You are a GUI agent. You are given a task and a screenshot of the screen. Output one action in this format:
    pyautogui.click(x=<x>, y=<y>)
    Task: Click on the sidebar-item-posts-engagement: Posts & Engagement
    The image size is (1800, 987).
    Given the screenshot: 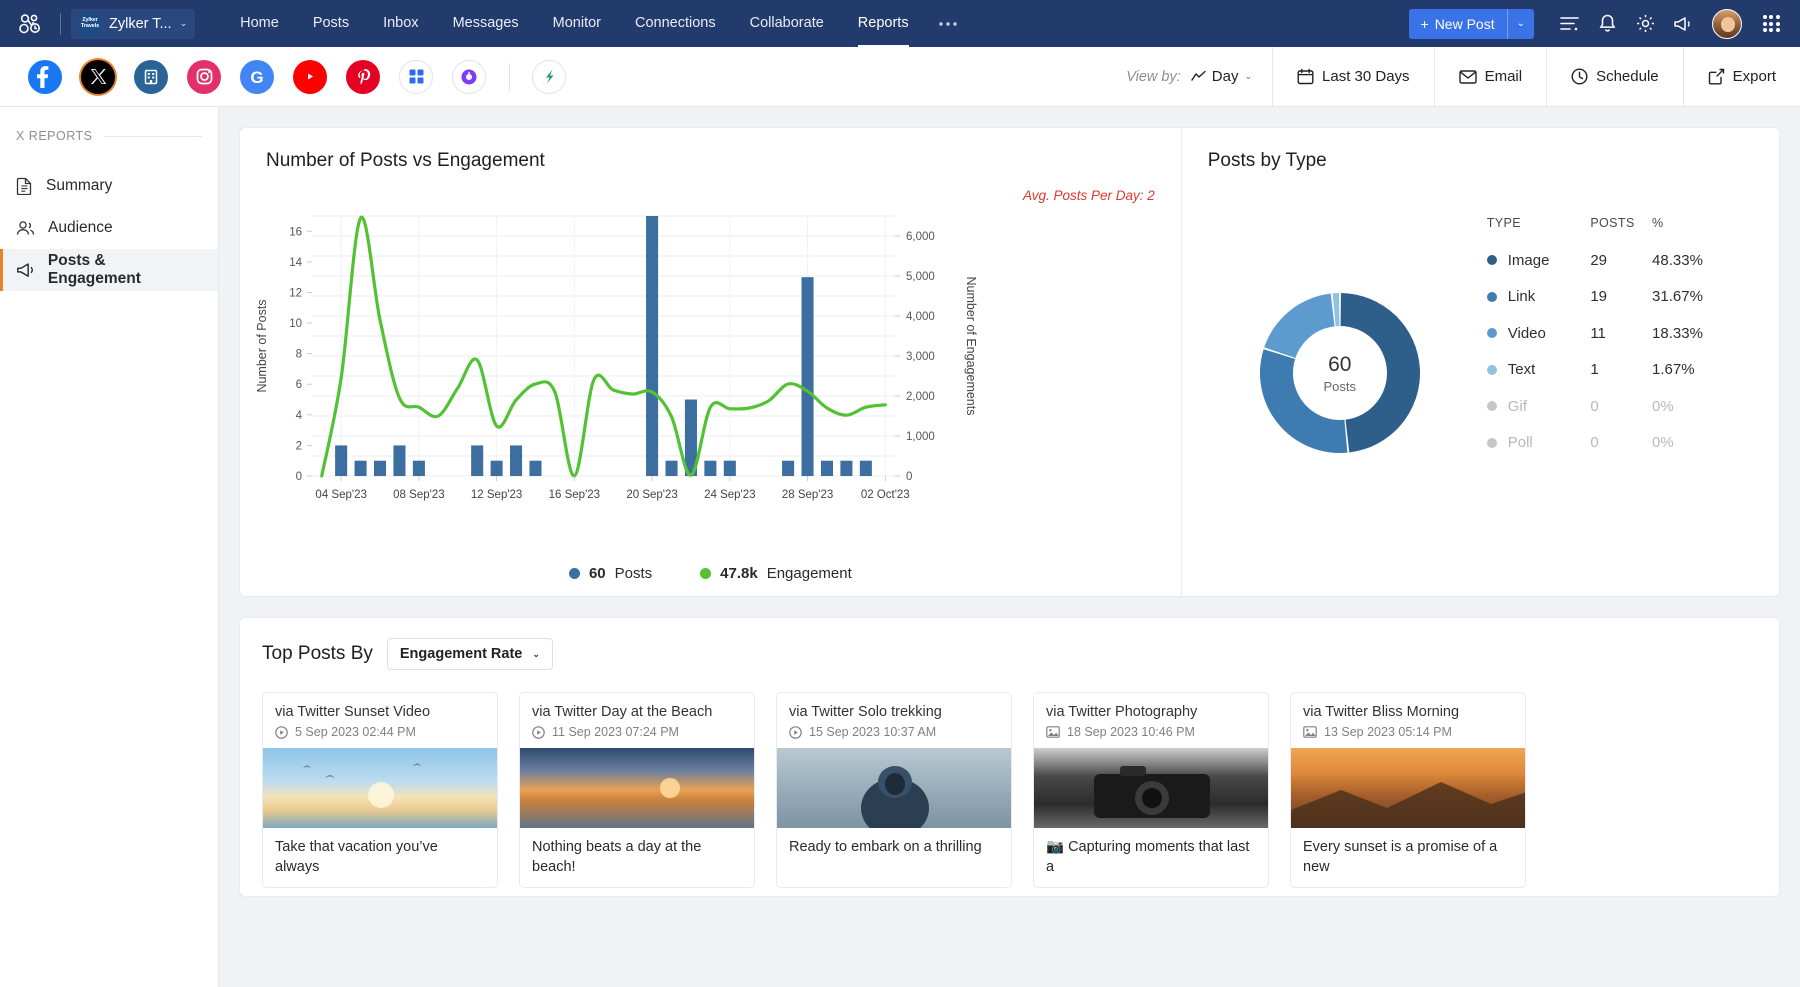 What is the action you would take?
    pyautogui.click(x=109, y=270)
    